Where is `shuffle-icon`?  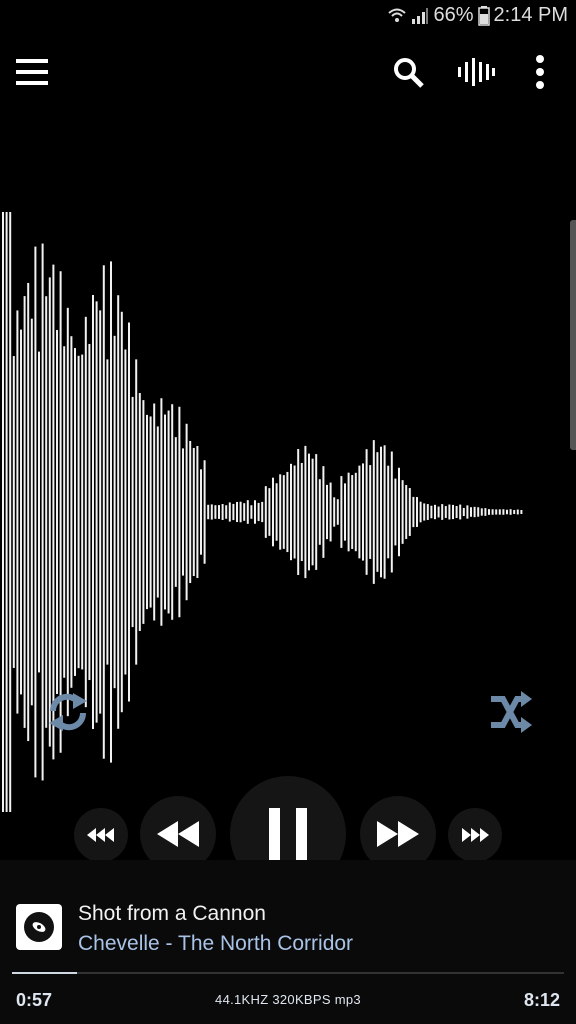 shuffle-icon is located at coordinates (510, 712).